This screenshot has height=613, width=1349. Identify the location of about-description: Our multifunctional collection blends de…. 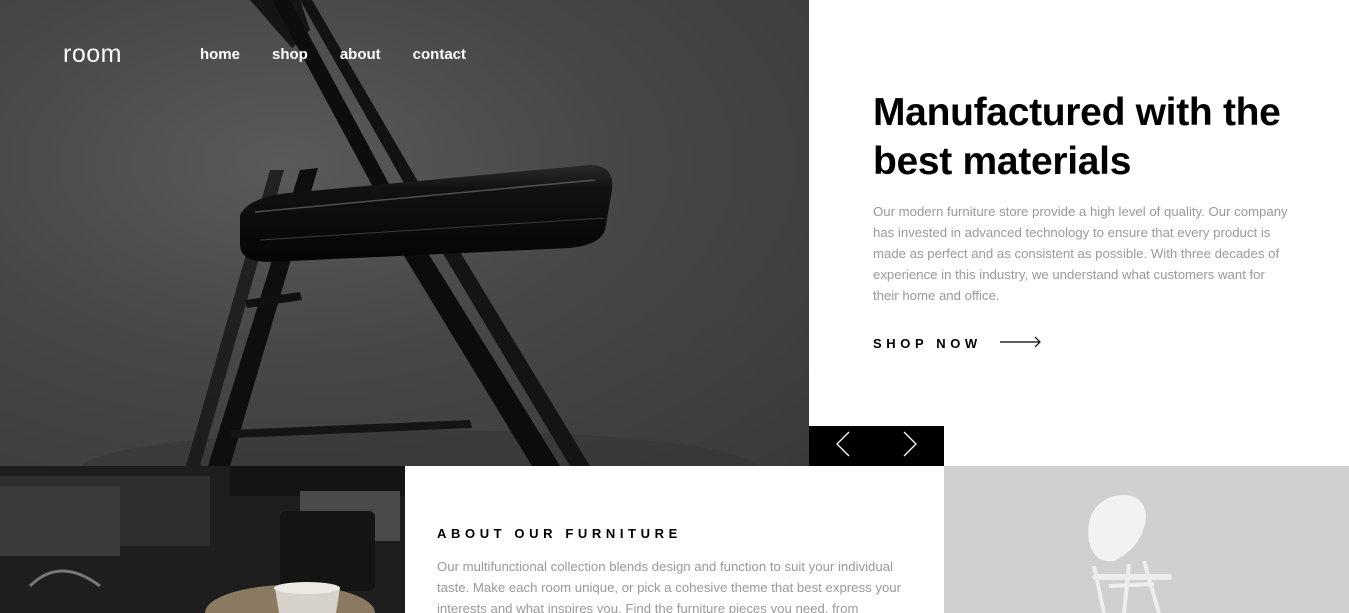
(669, 586).